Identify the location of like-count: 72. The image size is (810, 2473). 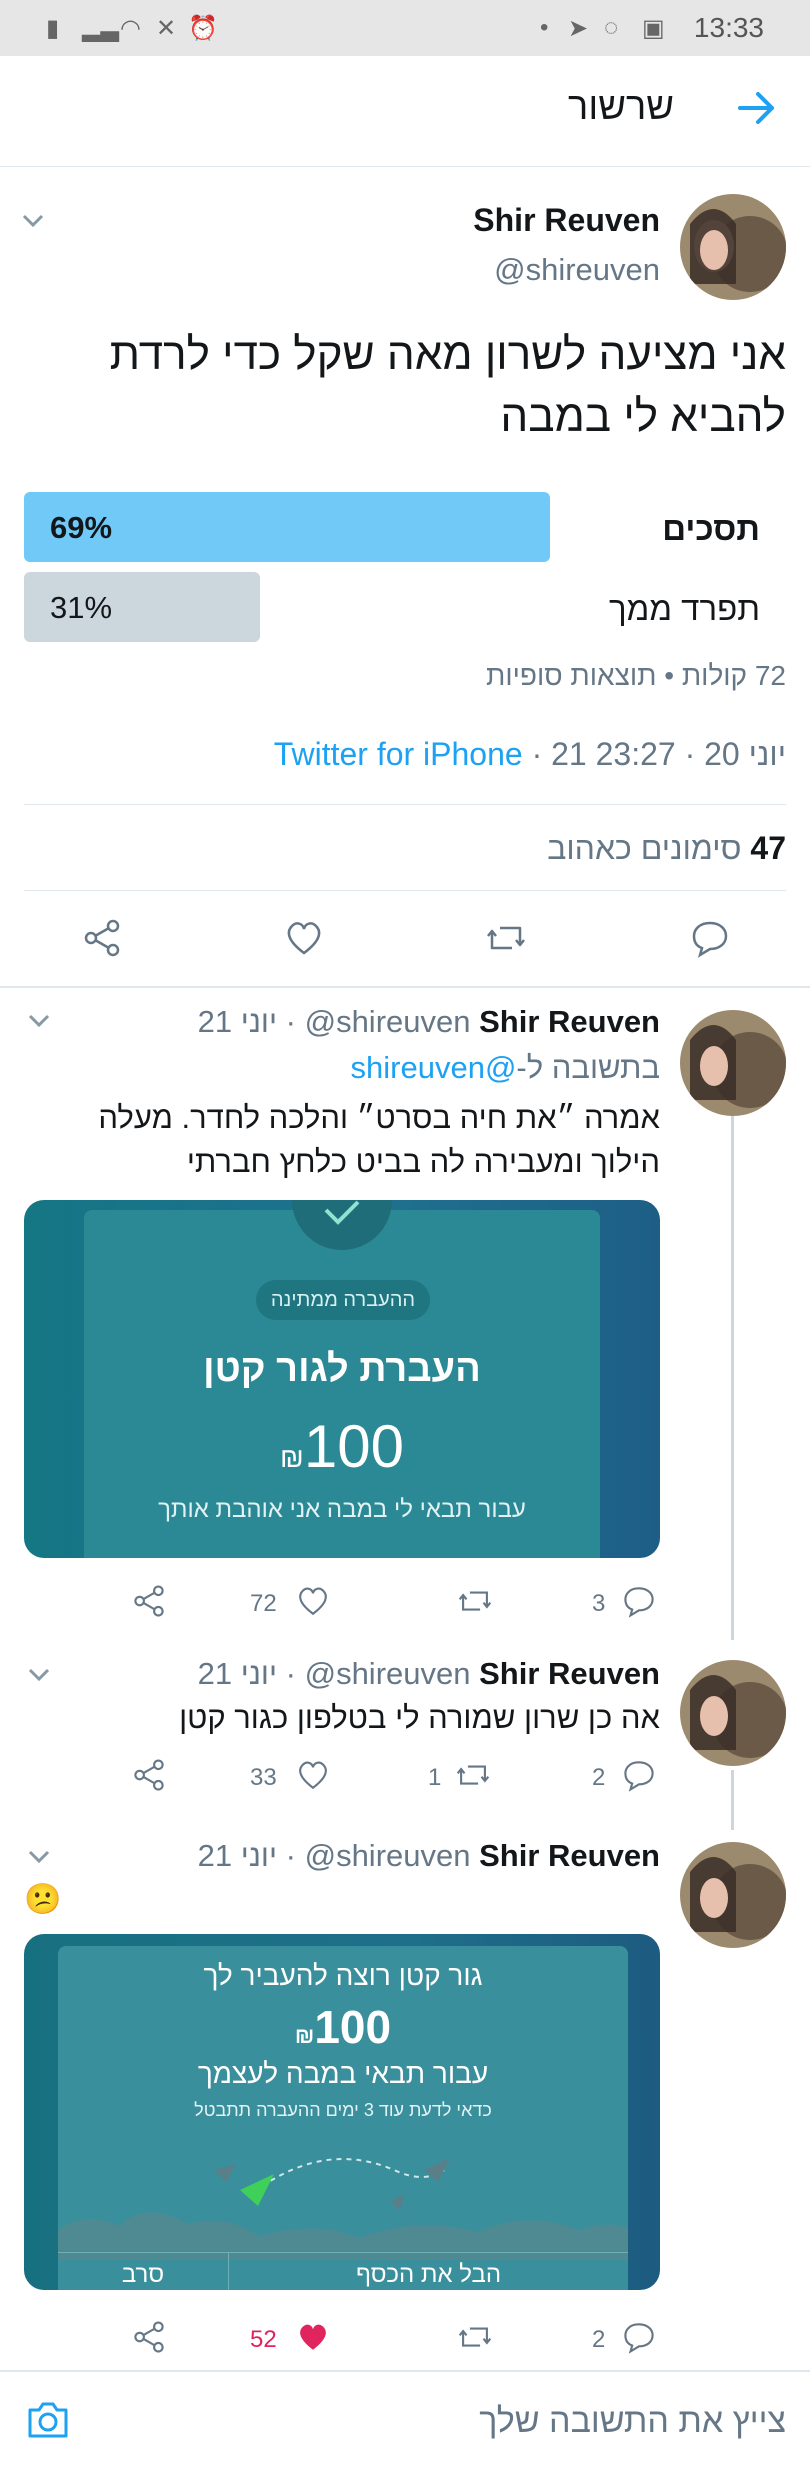
(263, 1603).